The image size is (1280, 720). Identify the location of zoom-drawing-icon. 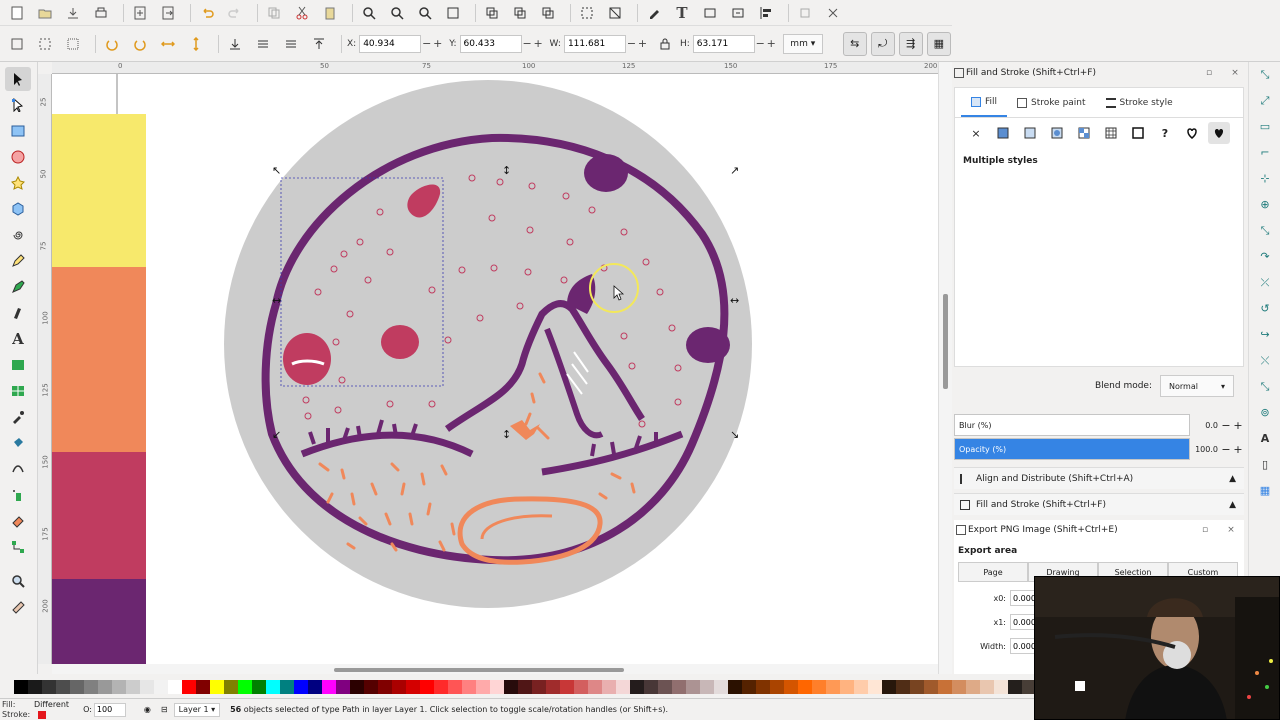
(397, 13).